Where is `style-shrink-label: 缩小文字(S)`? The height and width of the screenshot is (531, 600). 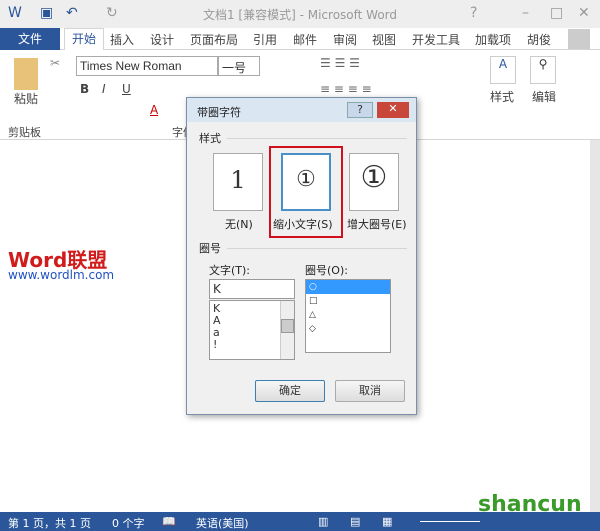
style-shrink-label: 缩小文字(S) is located at coordinates (303, 224).